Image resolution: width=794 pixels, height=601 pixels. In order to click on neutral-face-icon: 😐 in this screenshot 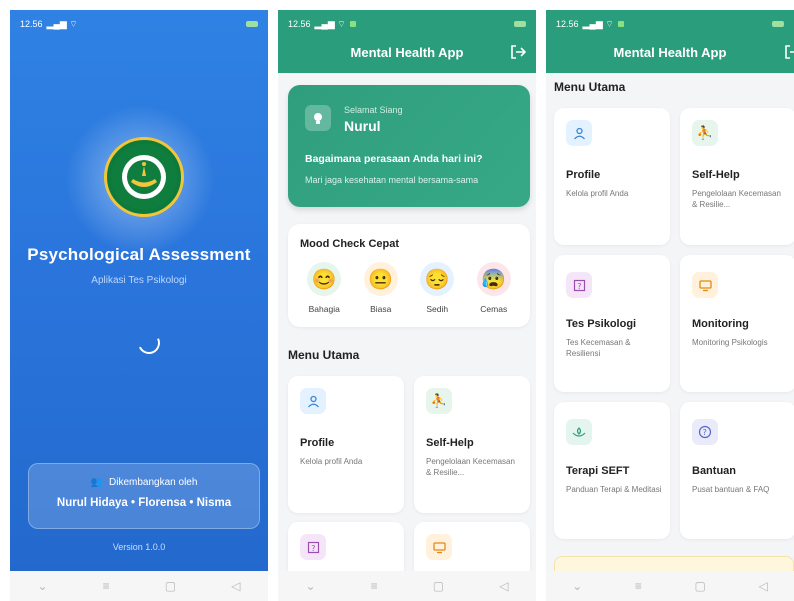, I will do `click(380, 279)`.